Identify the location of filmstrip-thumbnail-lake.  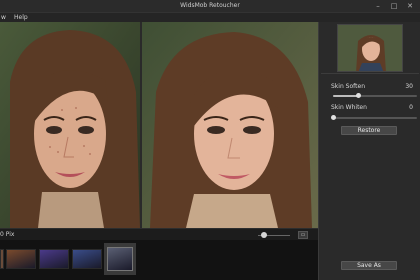
(54, 259).